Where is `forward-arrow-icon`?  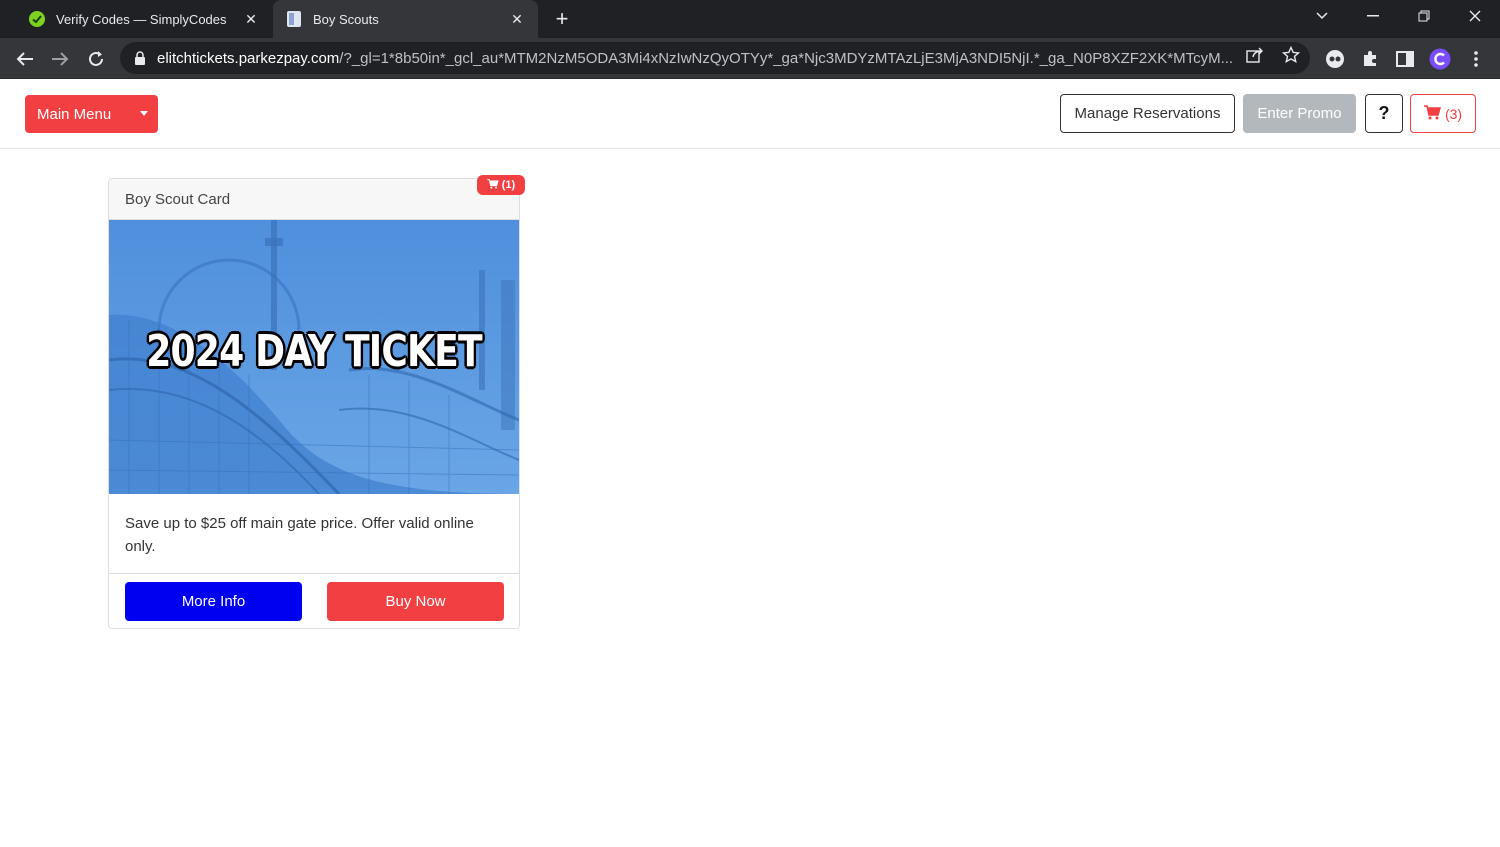 forward-arrow-icon is located at coordinates (60, 59).